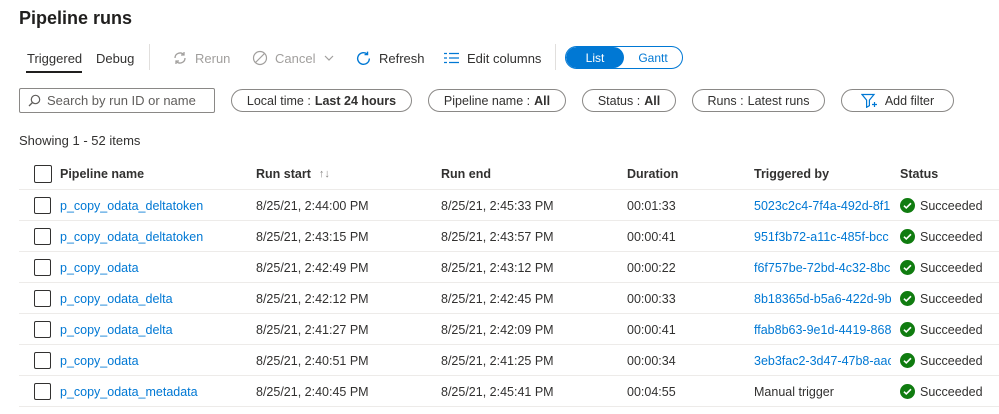 The width and height of the screenshot is (999, 414). I want to click on runs-filter-value: Latest runs, so click(778, 100).